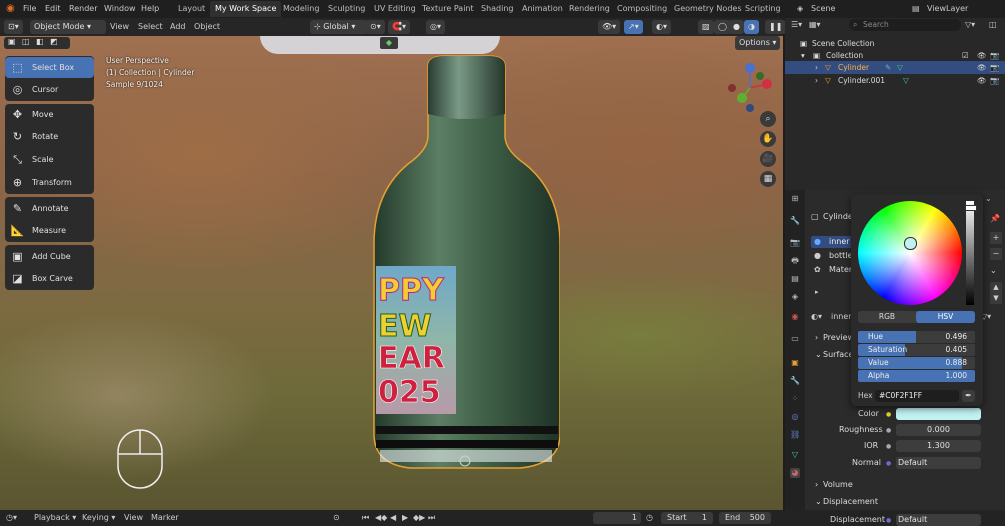 This screenshot has width=1005, height=526. What do you see at coordinates (150, 27) in the screenshot?
I see `menu-select: Select` at bounding box center [150, 27].